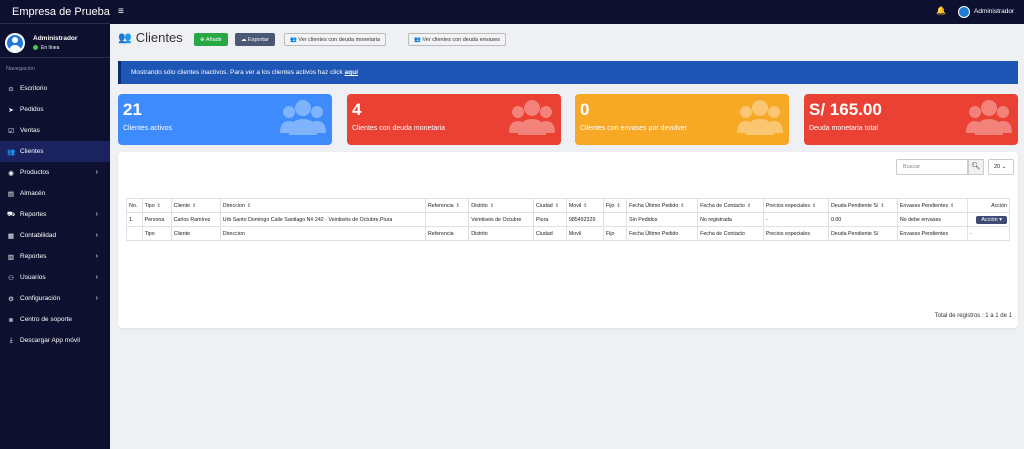  Describe the element at coordinates (40, 298) in the screenshot. I see `sidebar-item-label: Configuración` at that location.